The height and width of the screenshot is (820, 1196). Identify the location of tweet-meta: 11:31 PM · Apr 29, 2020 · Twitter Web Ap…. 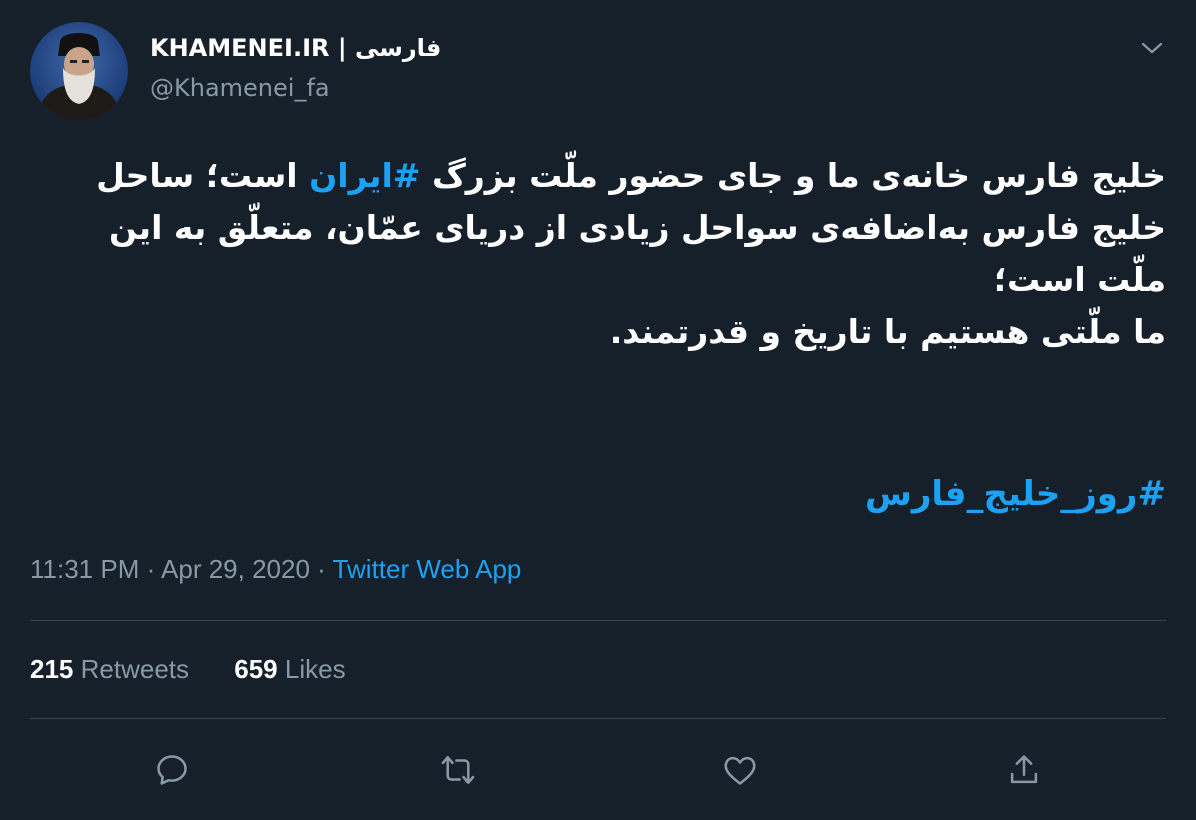
(275, 569).